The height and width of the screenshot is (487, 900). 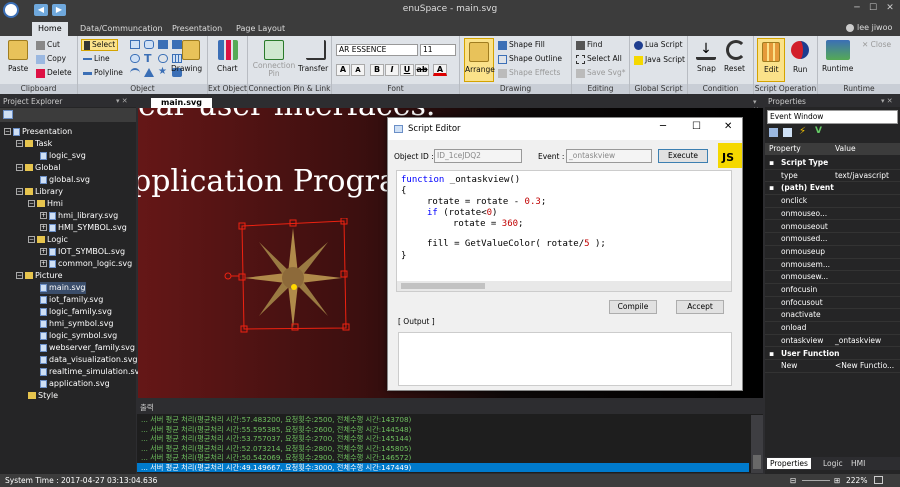 I want to click on property-row: onfocusout, so click(x=832, y=303).